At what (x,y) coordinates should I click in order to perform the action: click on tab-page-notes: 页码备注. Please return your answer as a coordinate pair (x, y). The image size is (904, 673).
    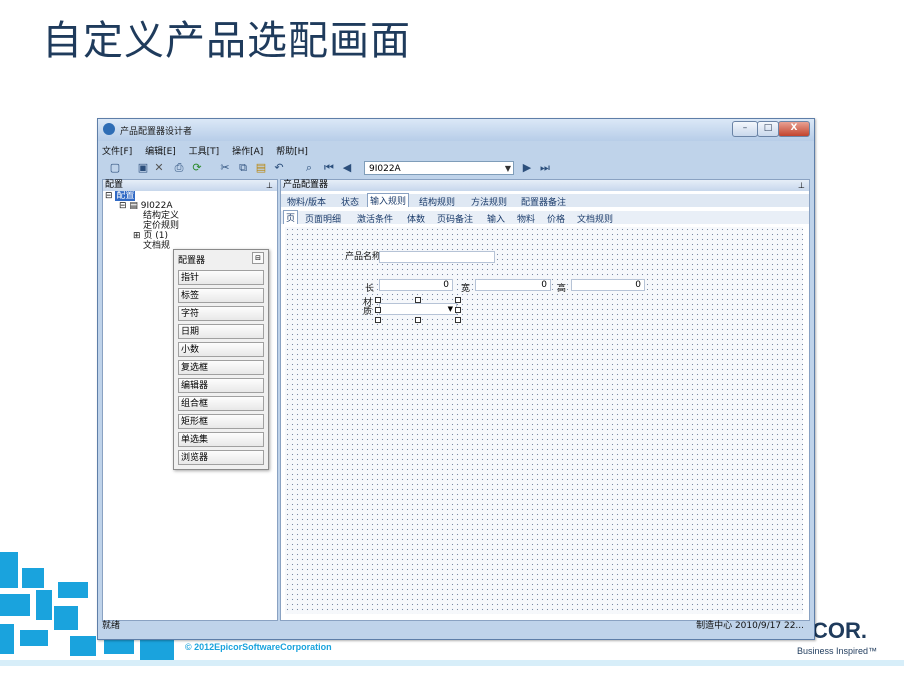
    Looking at the image, I should click on (455, 218).